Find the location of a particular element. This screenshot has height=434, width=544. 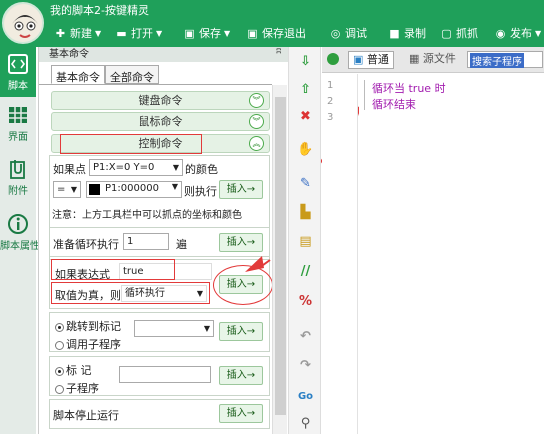

normal-icon: ▣ is located at coordinates (358, 59).